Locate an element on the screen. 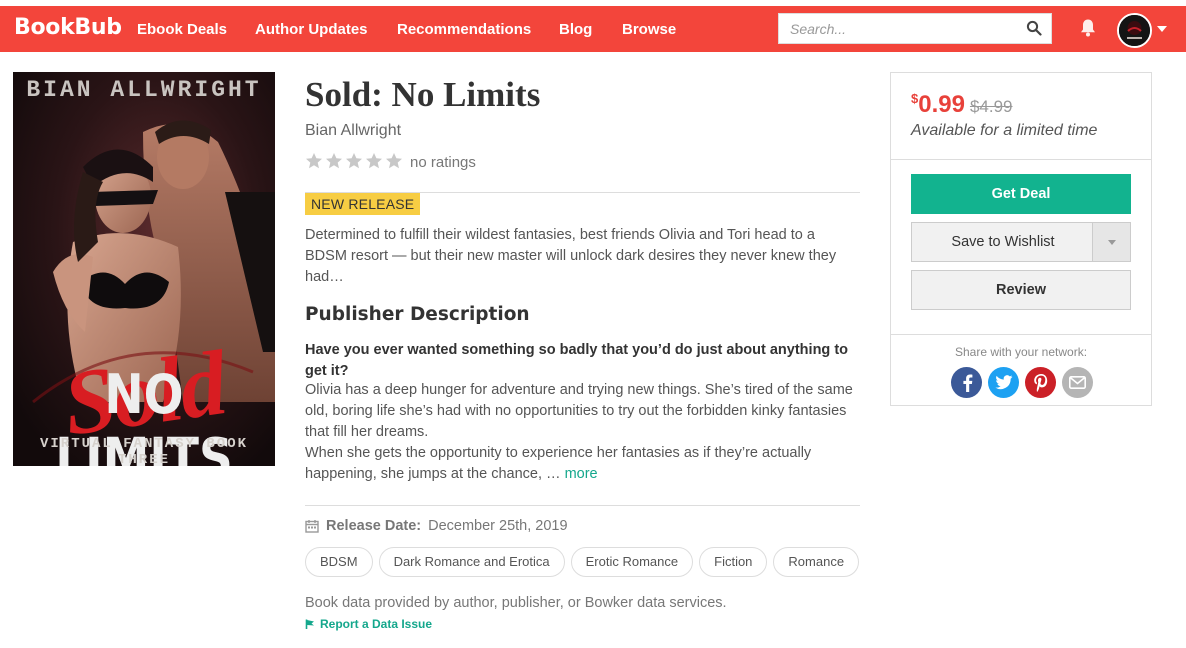  email-icon is located at coordinates (1077, 382).